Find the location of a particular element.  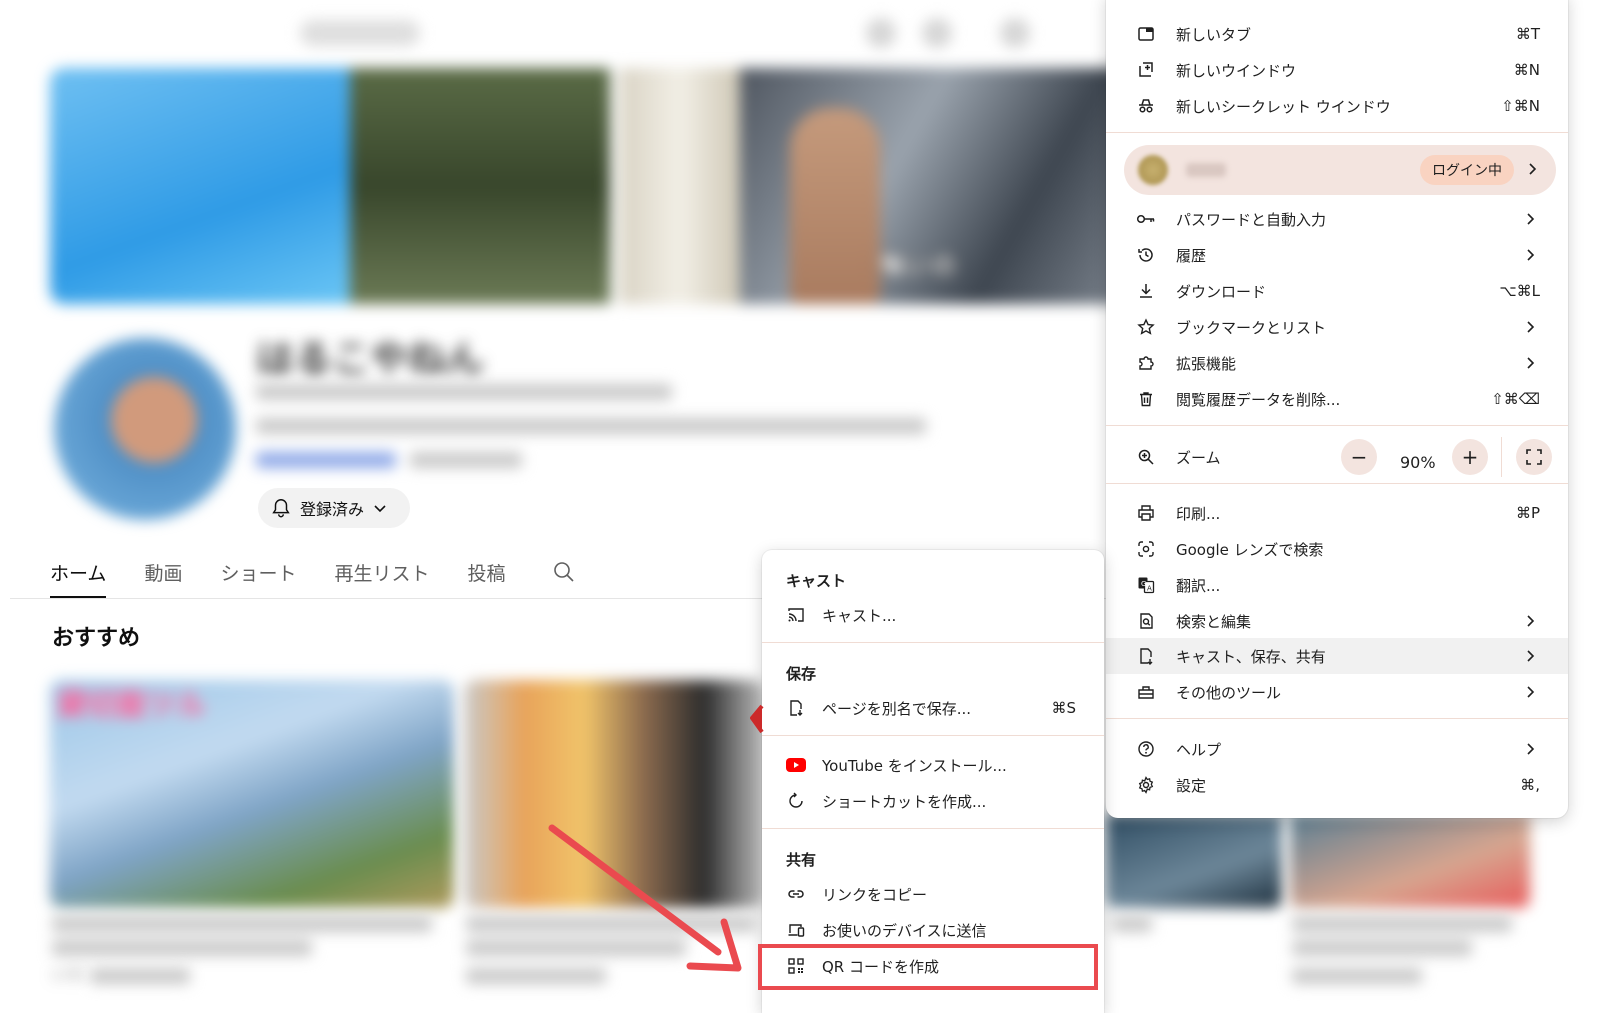

save-page-icon is located at coordinates (796, 708).